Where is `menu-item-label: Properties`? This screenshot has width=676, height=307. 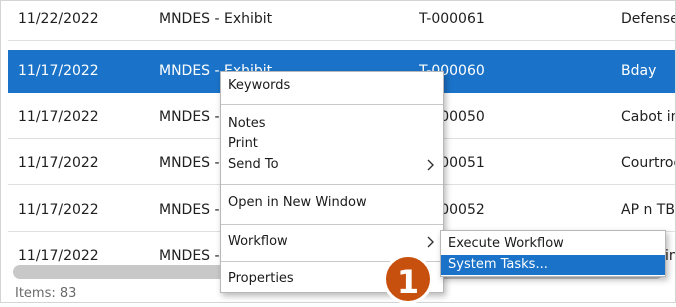
menu-item-label: Properties is located at coordinates (261, 278).